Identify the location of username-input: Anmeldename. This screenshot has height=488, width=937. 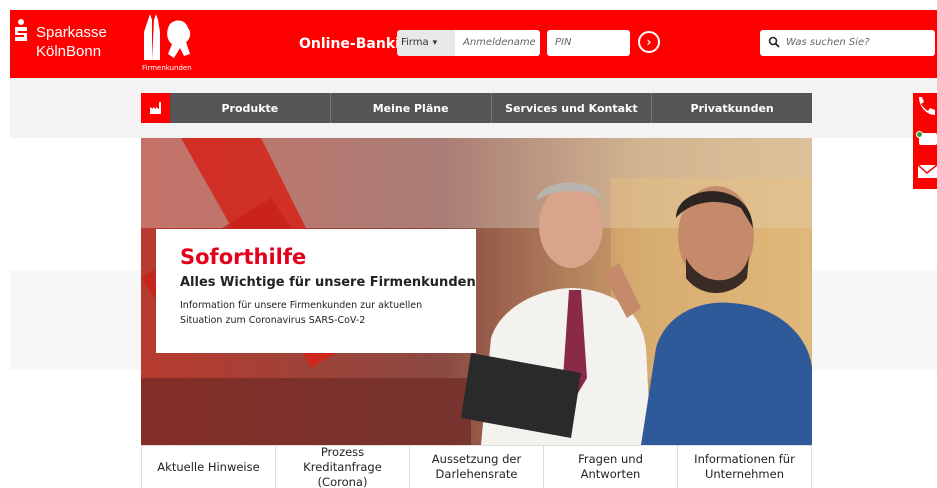
(497, 43).